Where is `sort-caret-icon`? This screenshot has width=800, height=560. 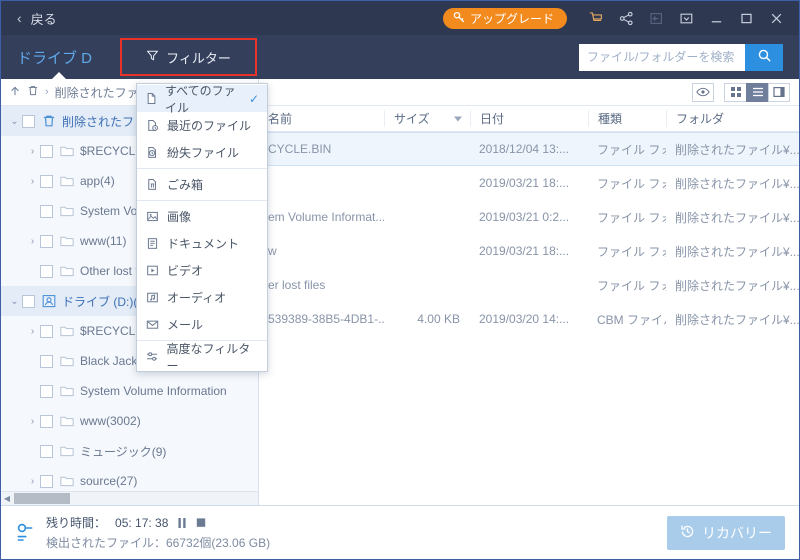 sort-caret-icon is located at coordinates (458, 118).